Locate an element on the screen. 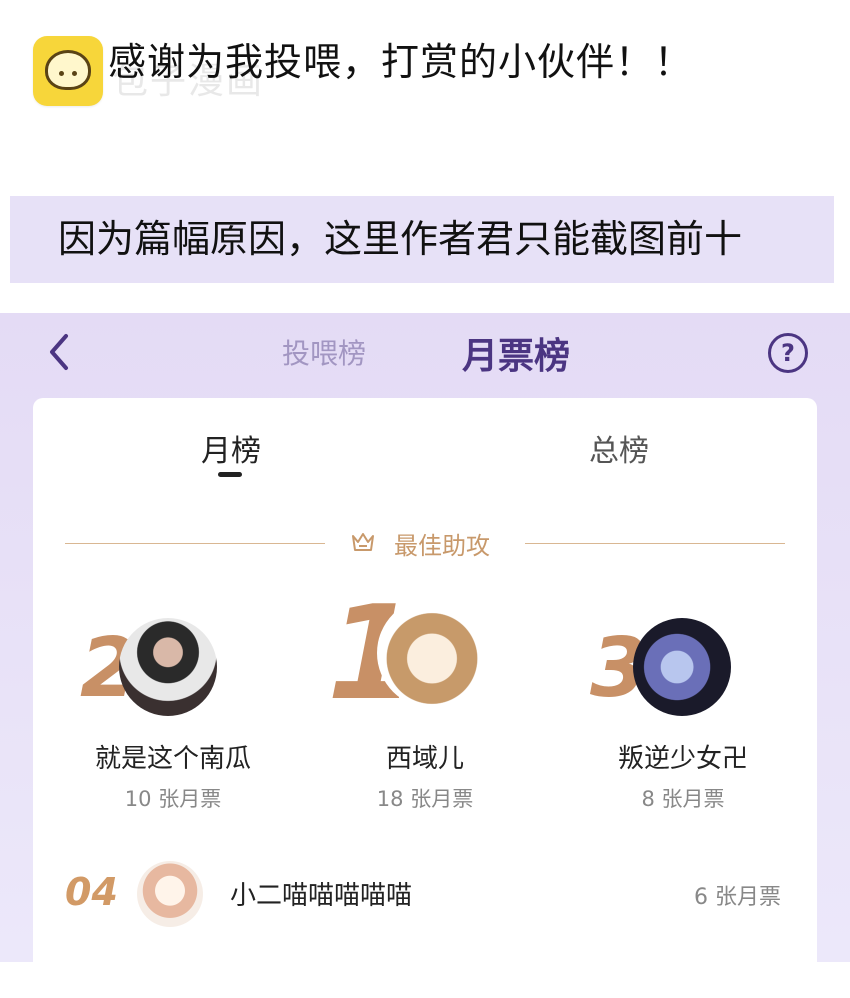 The image size is (850, 998). list-name: 小二喵喵喵喵喵 is located at coordinates (321, 896).